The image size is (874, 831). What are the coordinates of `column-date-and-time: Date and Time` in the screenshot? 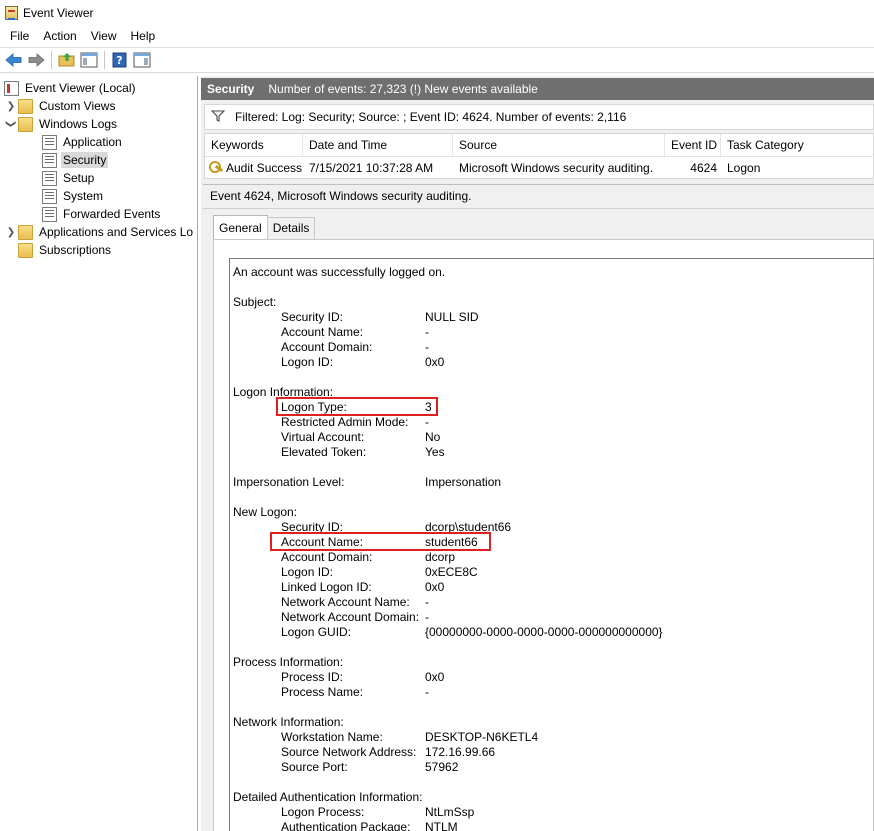 It's located at (378, 145).